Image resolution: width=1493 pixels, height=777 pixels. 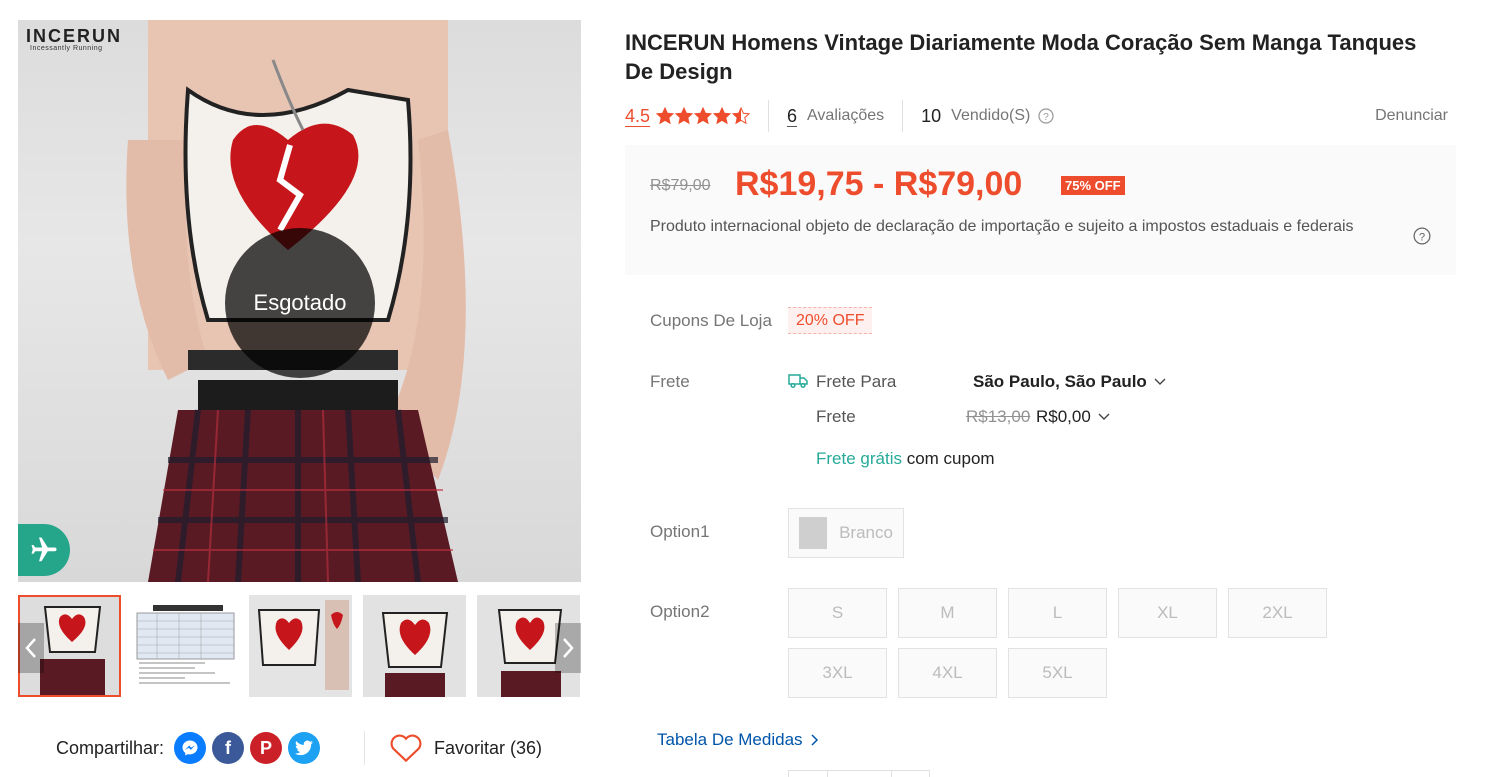 I want to click on original-price: R$79,00, so click(x=680, y=185).